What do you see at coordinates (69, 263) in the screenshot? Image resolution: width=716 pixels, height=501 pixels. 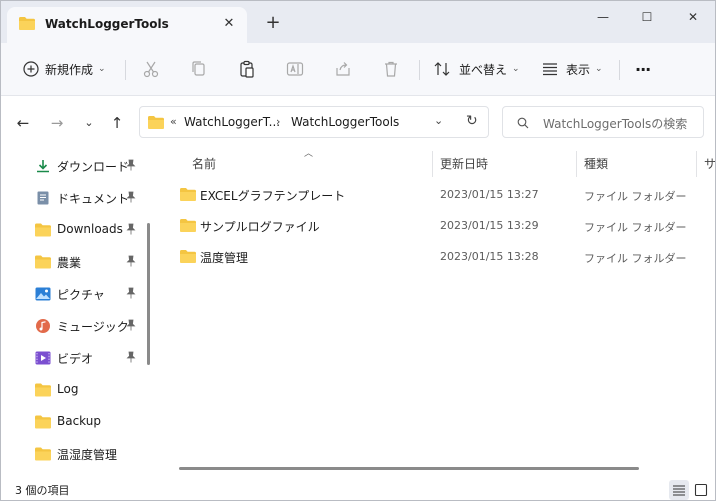 I see `nav-item-label: 農業` at bounding box center [69, 263].